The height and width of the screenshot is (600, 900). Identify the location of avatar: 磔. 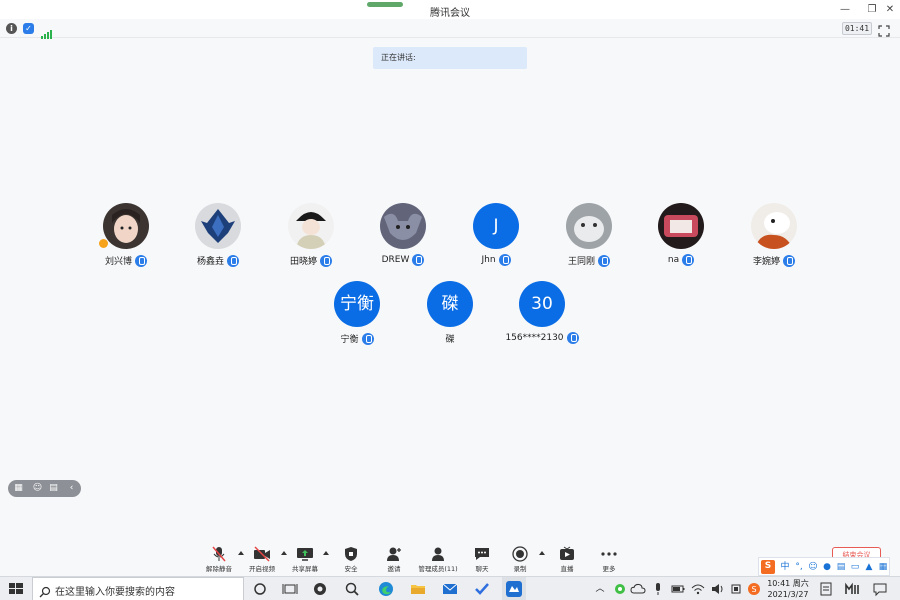
(450, 304).